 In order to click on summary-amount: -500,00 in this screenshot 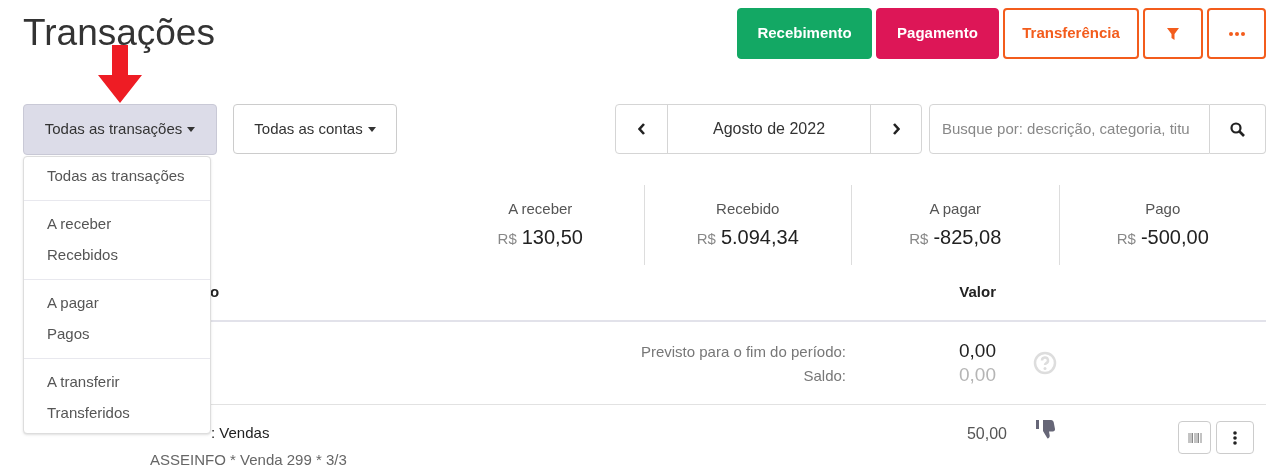, I will do `click(1174, 237)`.